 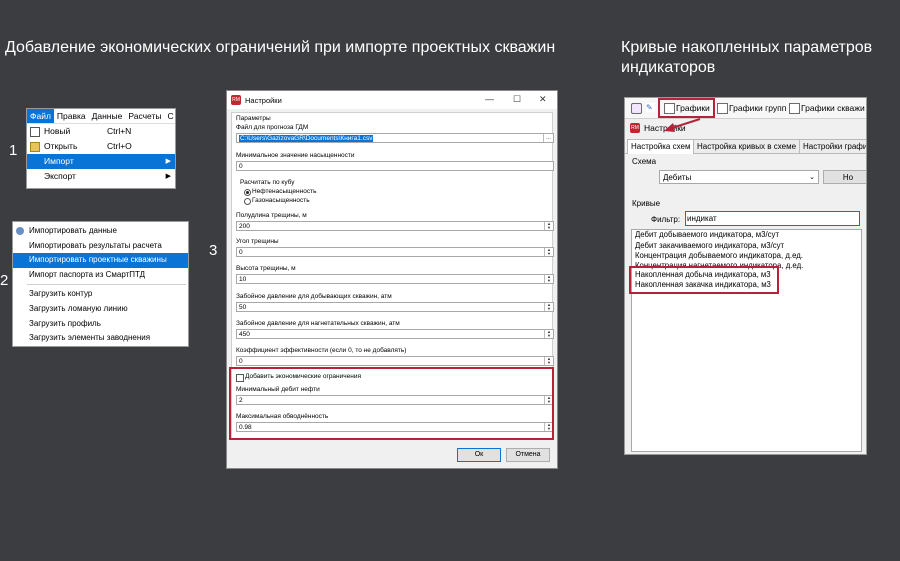 I want to click on well-chart-icon, so click(x=794, y=108).